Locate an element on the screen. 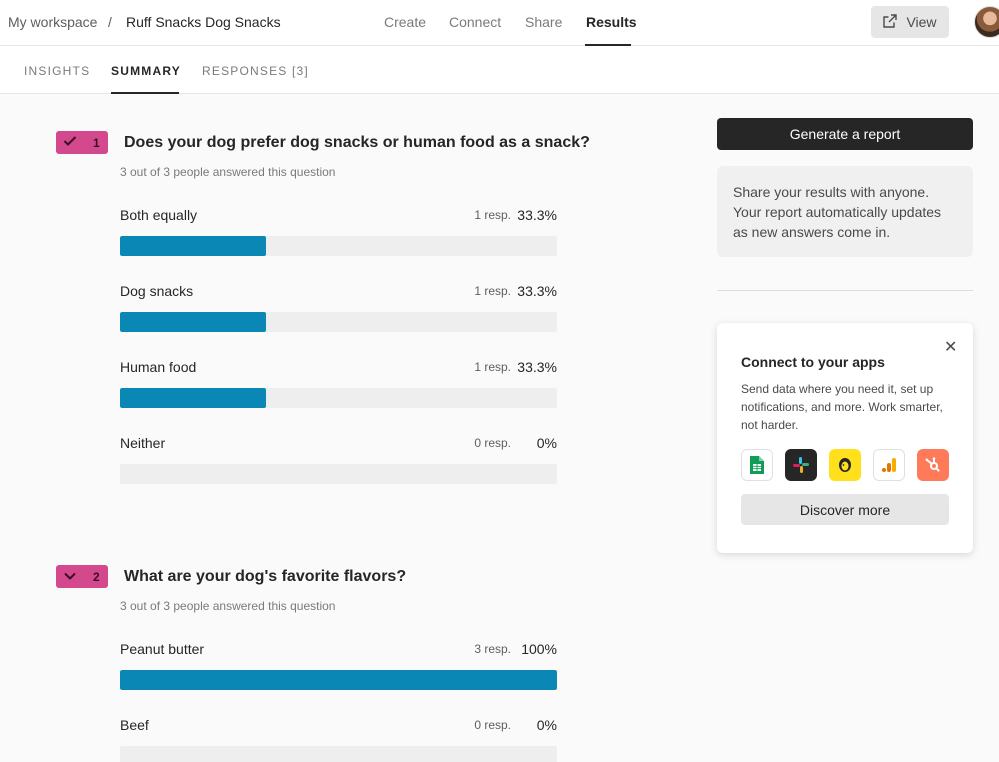  slack-icon is located at coordinates (801, 465).